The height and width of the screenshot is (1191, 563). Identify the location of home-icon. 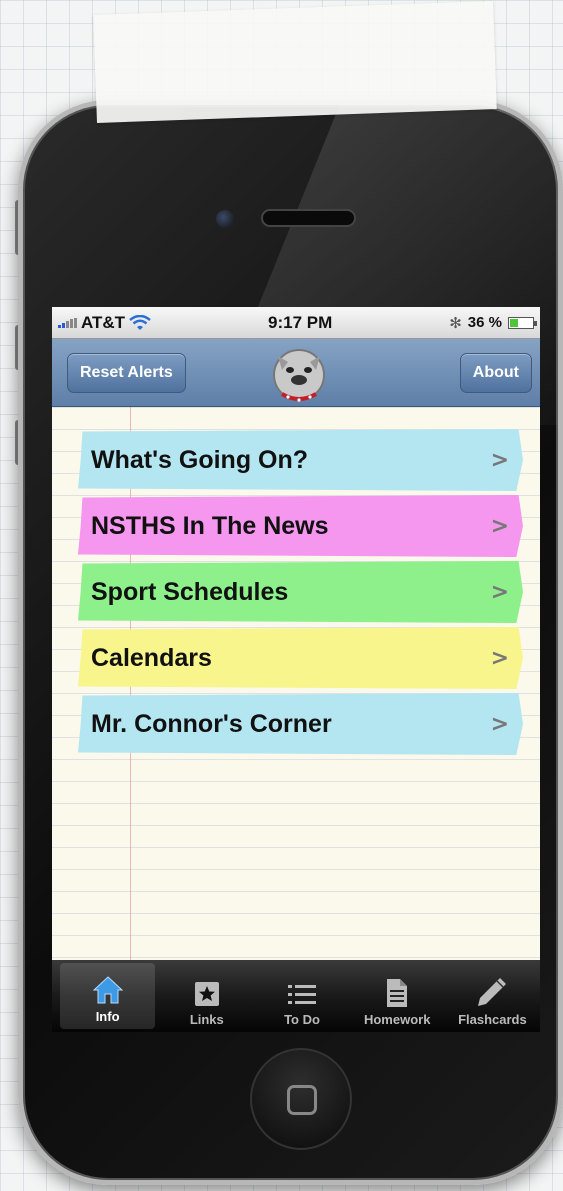
(107, 990).